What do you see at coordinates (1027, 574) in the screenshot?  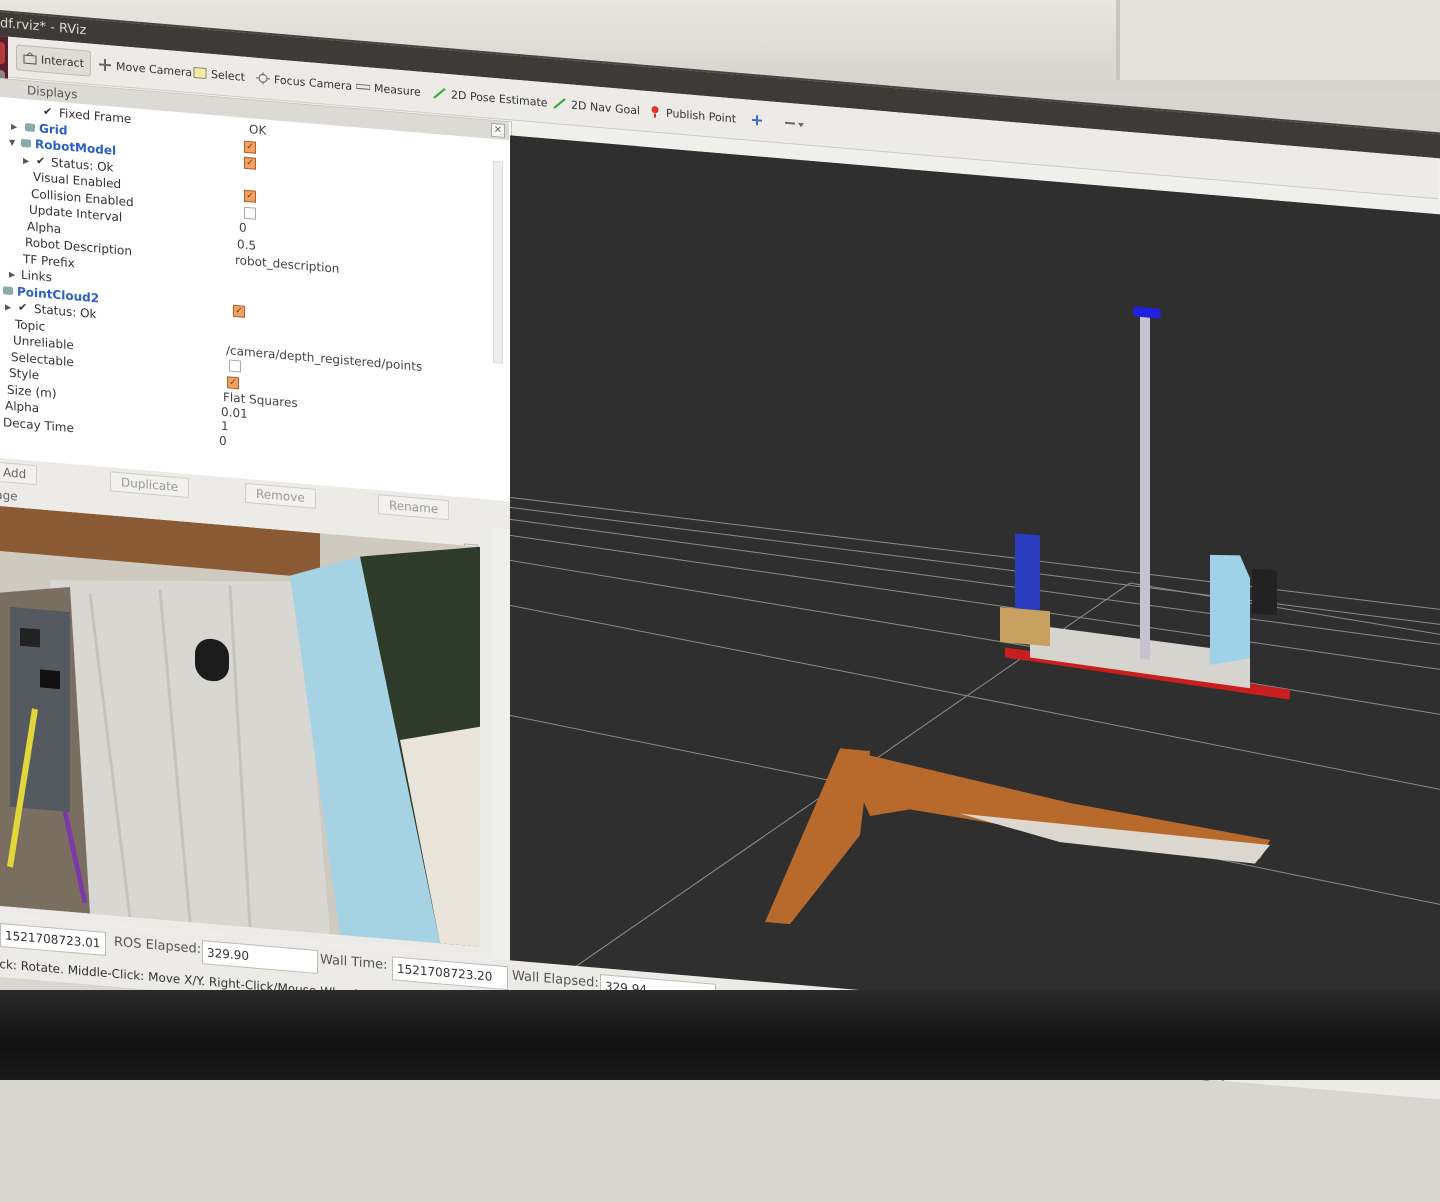 I see `pointcloud-arm` at bounding box center [1027, 574].